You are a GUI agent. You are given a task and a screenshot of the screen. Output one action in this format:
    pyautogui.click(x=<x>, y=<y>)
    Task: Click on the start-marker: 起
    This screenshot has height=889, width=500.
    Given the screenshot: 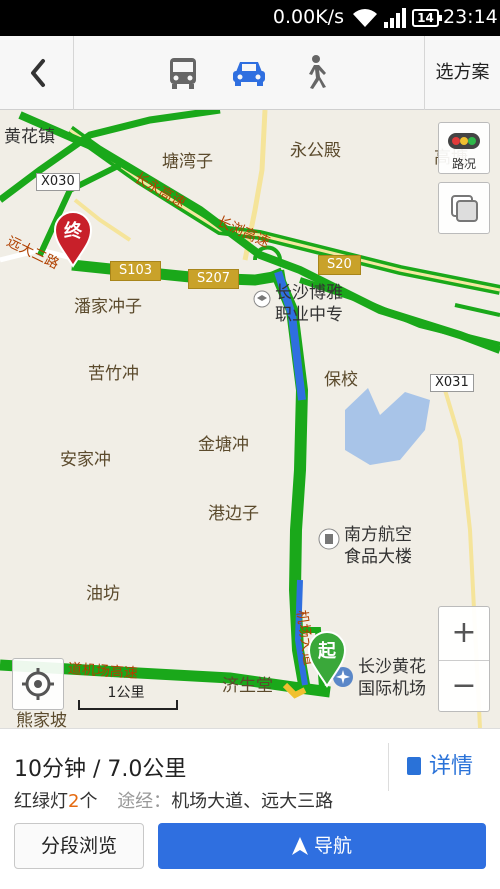 What is the action you would take?
    pyautogui.click(x=327, y=659)
    